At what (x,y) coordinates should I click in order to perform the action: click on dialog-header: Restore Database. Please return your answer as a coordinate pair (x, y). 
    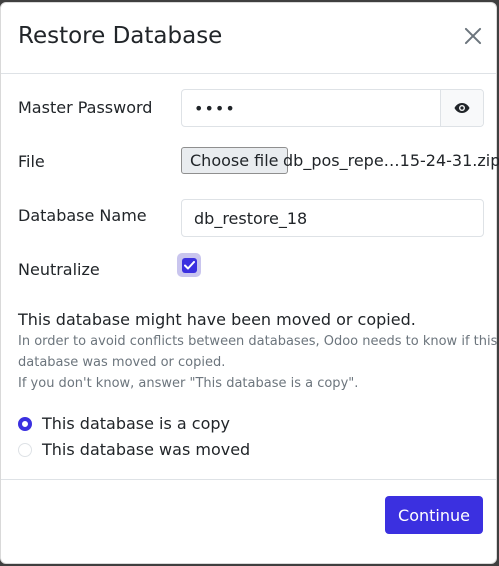
    Looking at the image, I should click on (248, 38).